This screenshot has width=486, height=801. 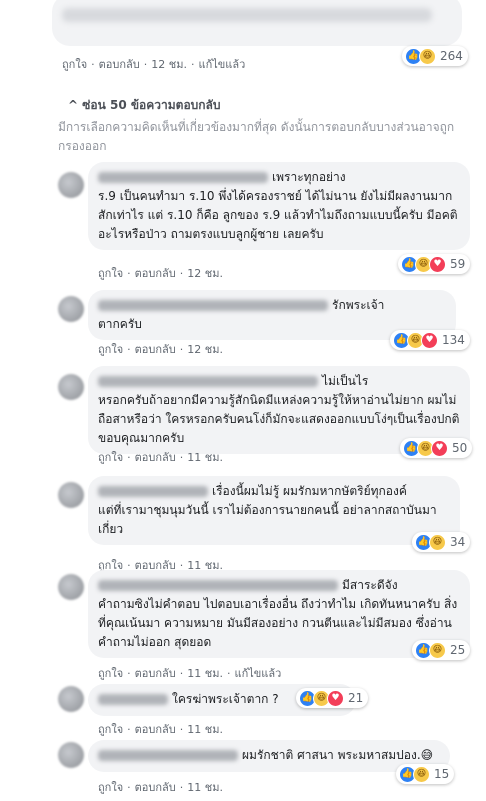 I want to click on top-comment-bubble, so click(x=257, y=23).